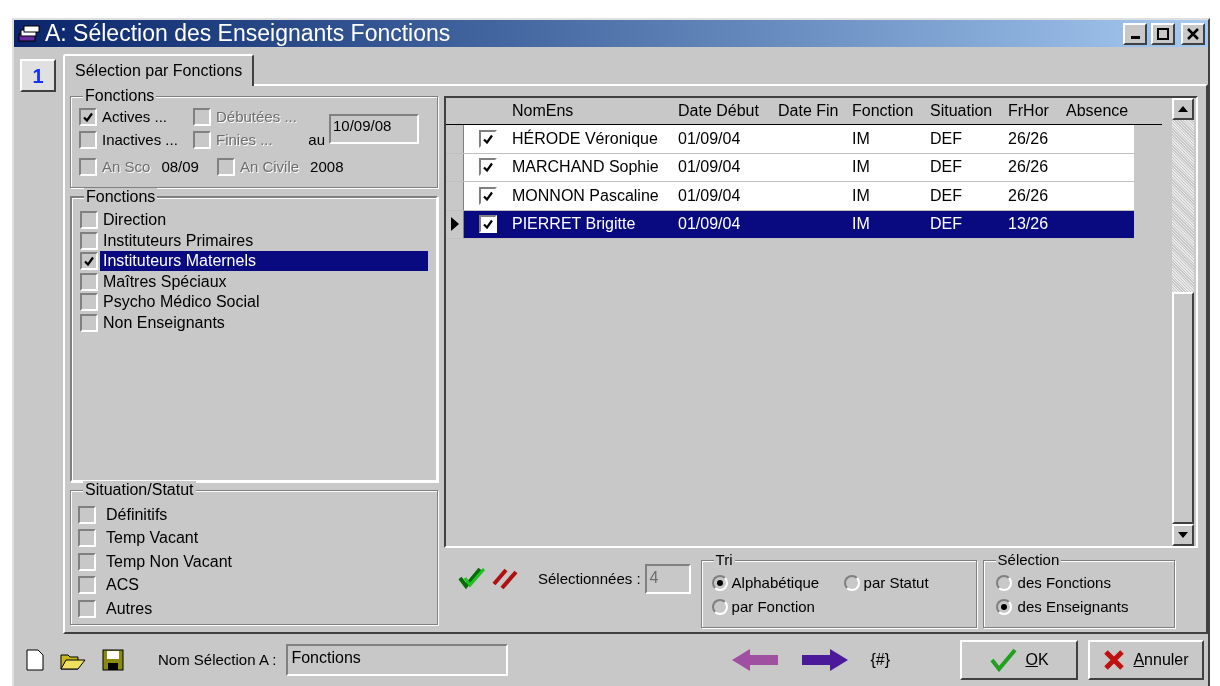 This screenshot has width=1220, height=686. What do you see at coordinates (790, 139) in the screenshot?
I see `table-row: HÉRODE Véronique 01/09/04 IM DEF 26/26` at bounding box center [790, 139].